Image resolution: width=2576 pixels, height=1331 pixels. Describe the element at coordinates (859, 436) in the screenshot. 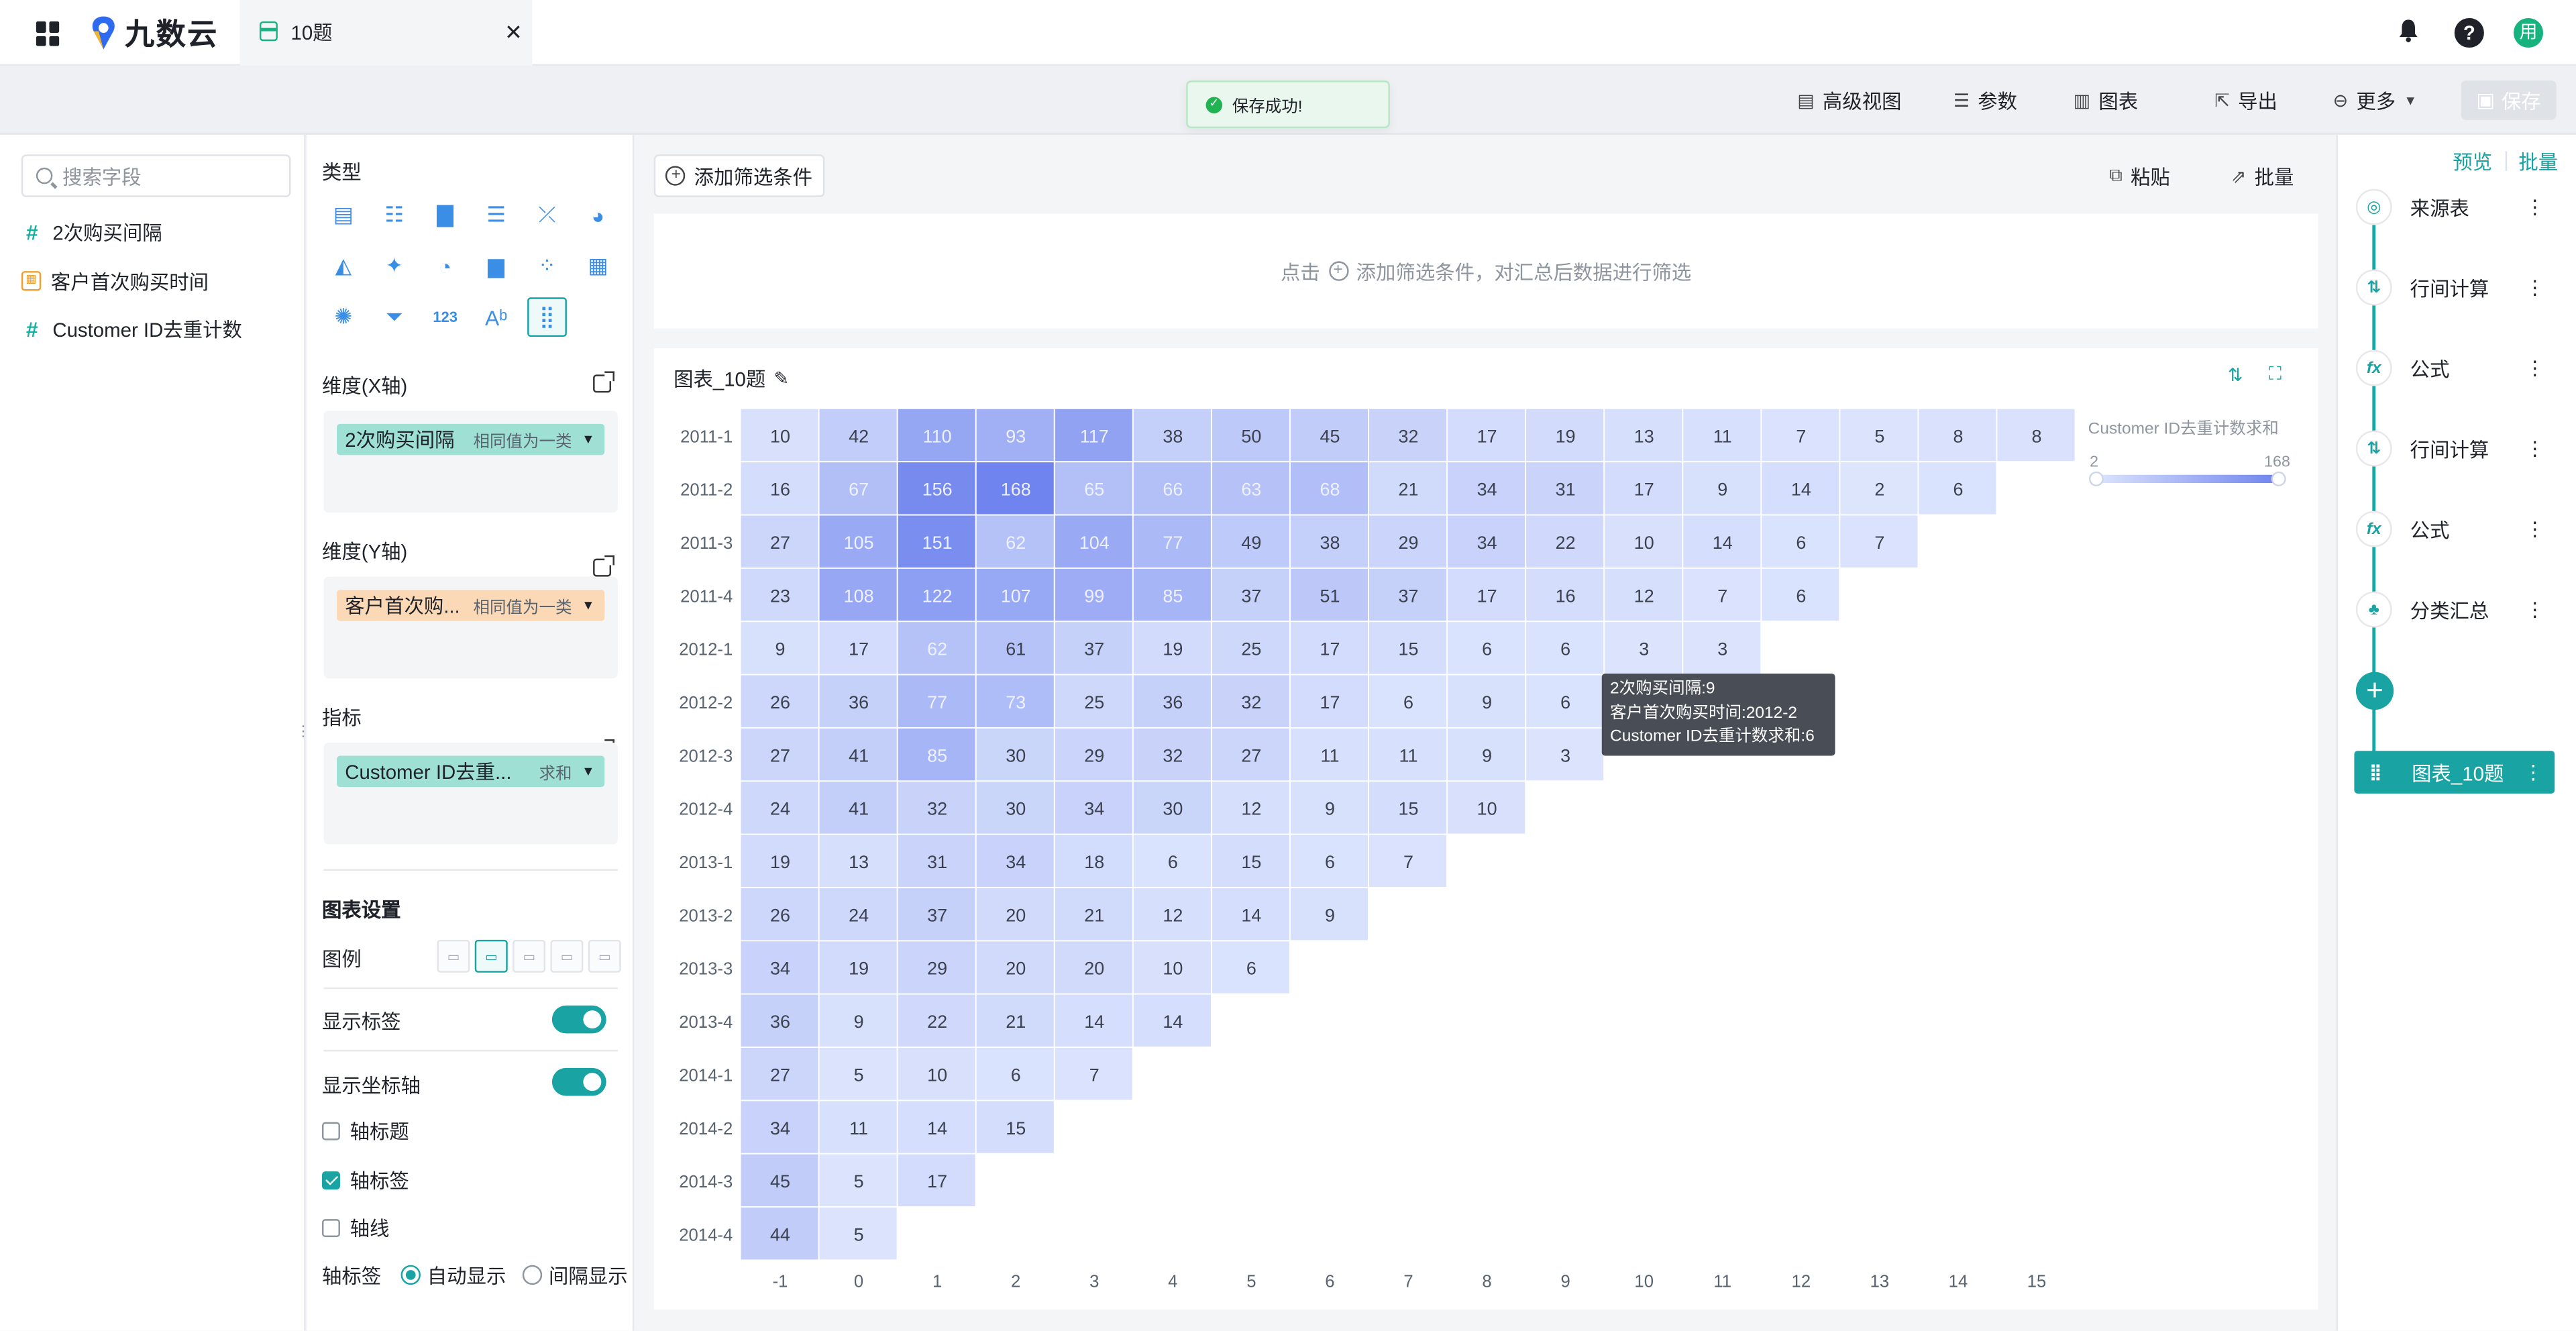

I see `heatmap-cell-label: 42` at that location.